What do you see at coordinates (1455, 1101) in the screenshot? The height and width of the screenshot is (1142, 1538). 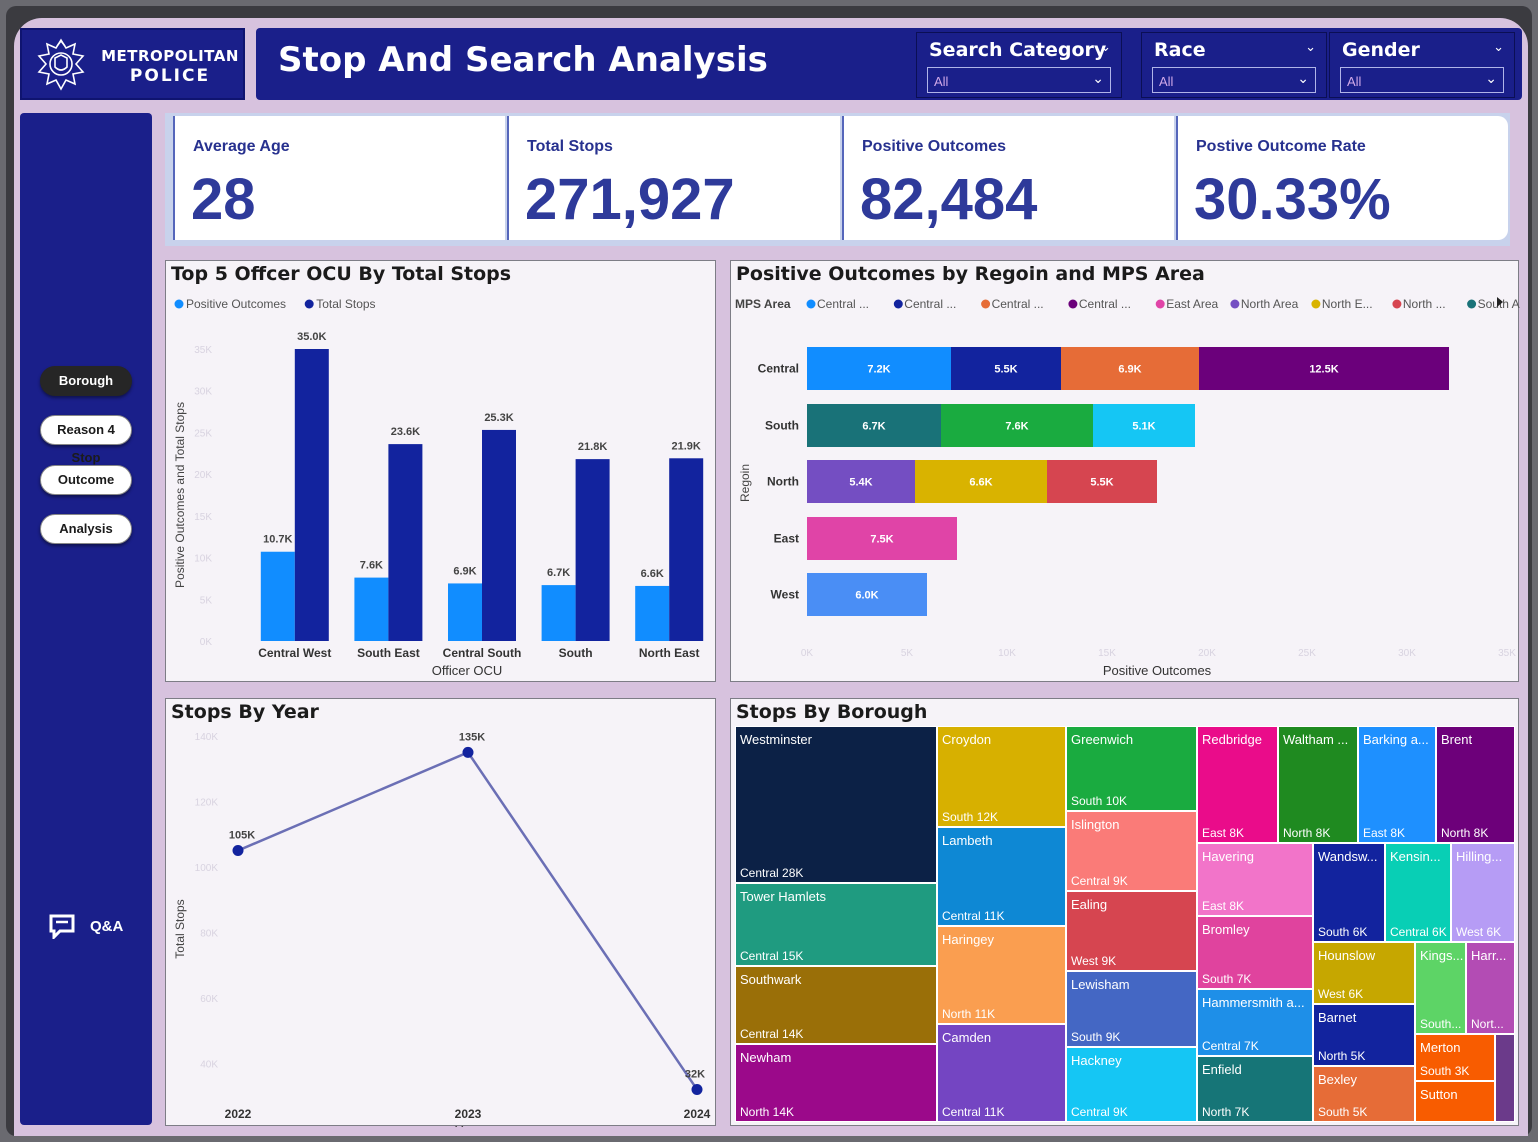 I see `treemap-tile: Sutton` at bounding box center [1455, 1101].